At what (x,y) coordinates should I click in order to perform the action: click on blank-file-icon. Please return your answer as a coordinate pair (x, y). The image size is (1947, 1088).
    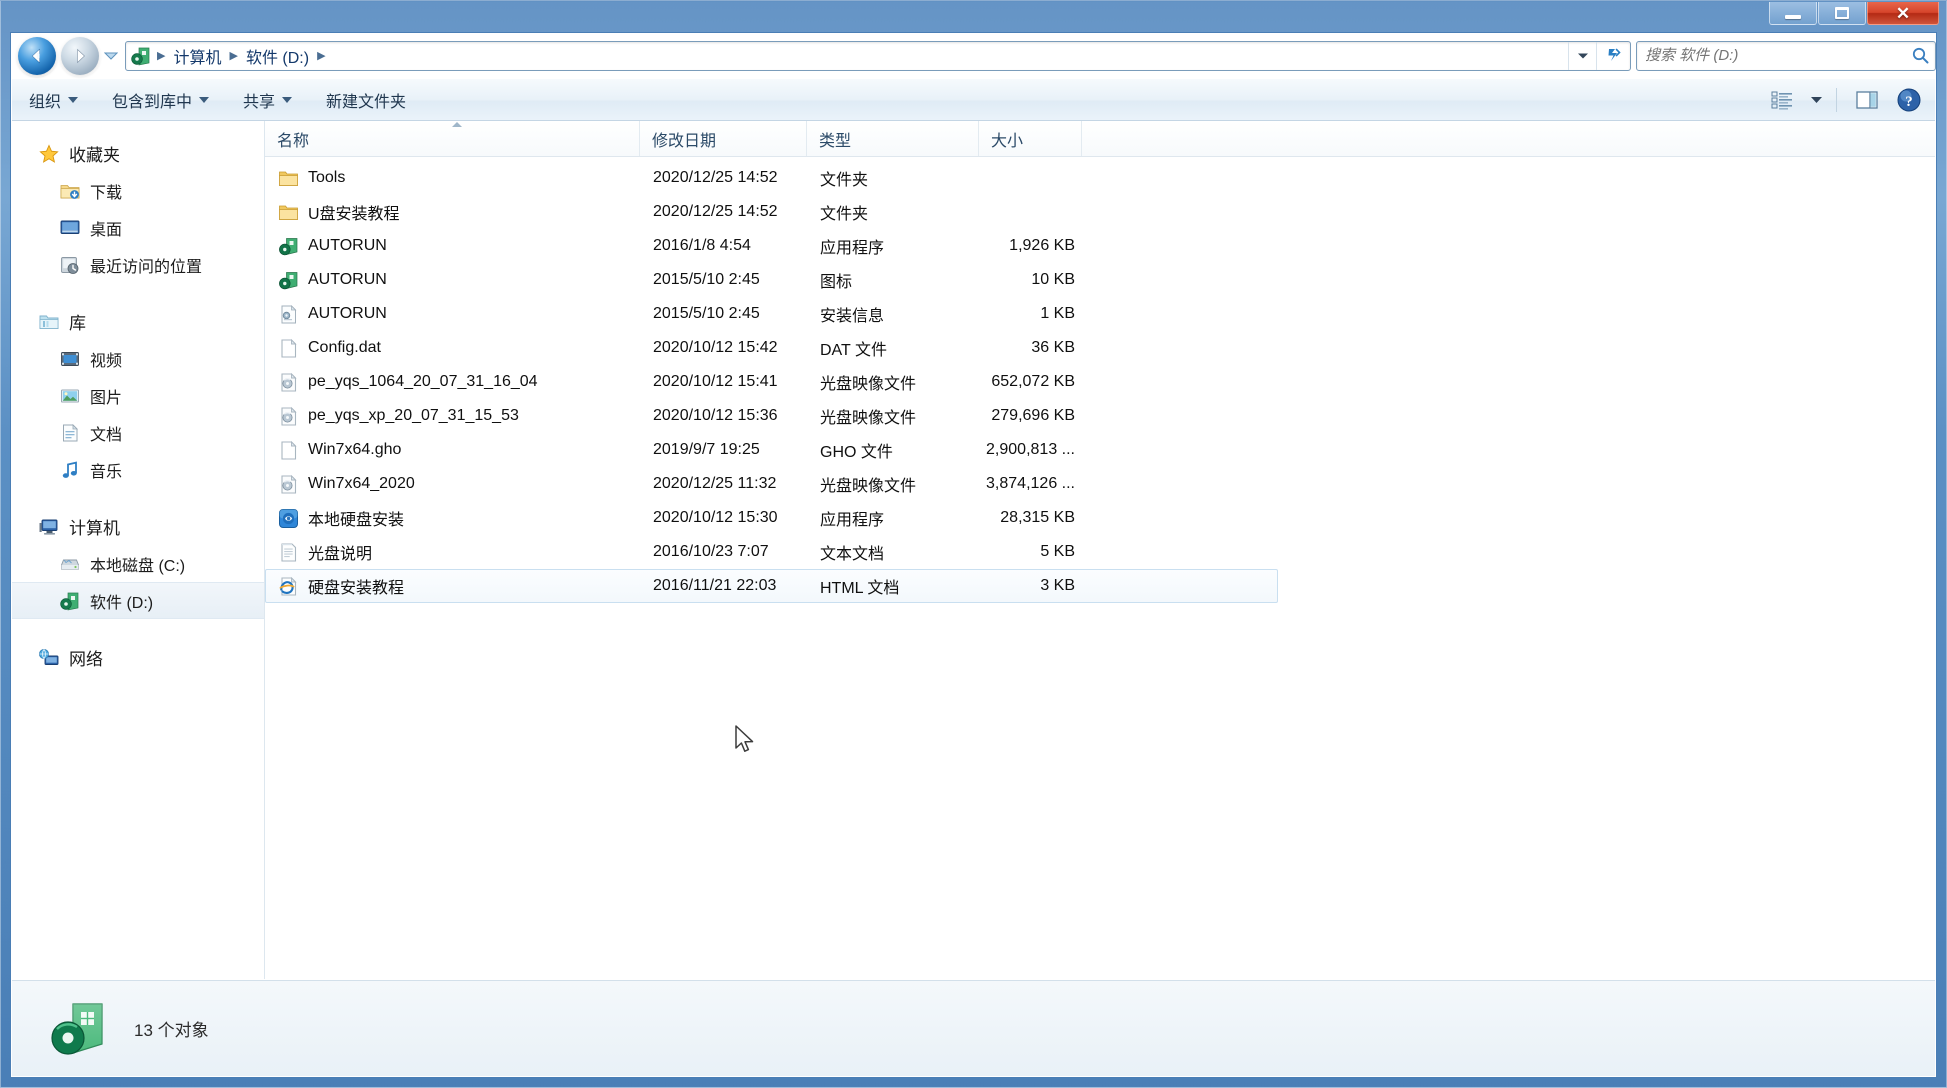
    Looking at the image, I should click on (289, 450).